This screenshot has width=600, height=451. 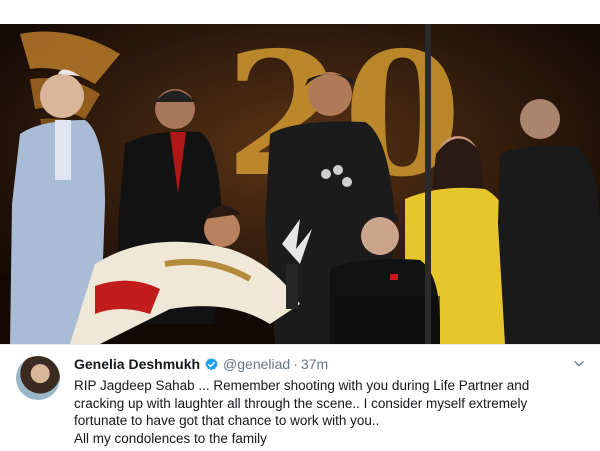 What do you see at coordinates (428, 184) in the screenshot?
I see `mic-stand` at bounding box center [428, 184].